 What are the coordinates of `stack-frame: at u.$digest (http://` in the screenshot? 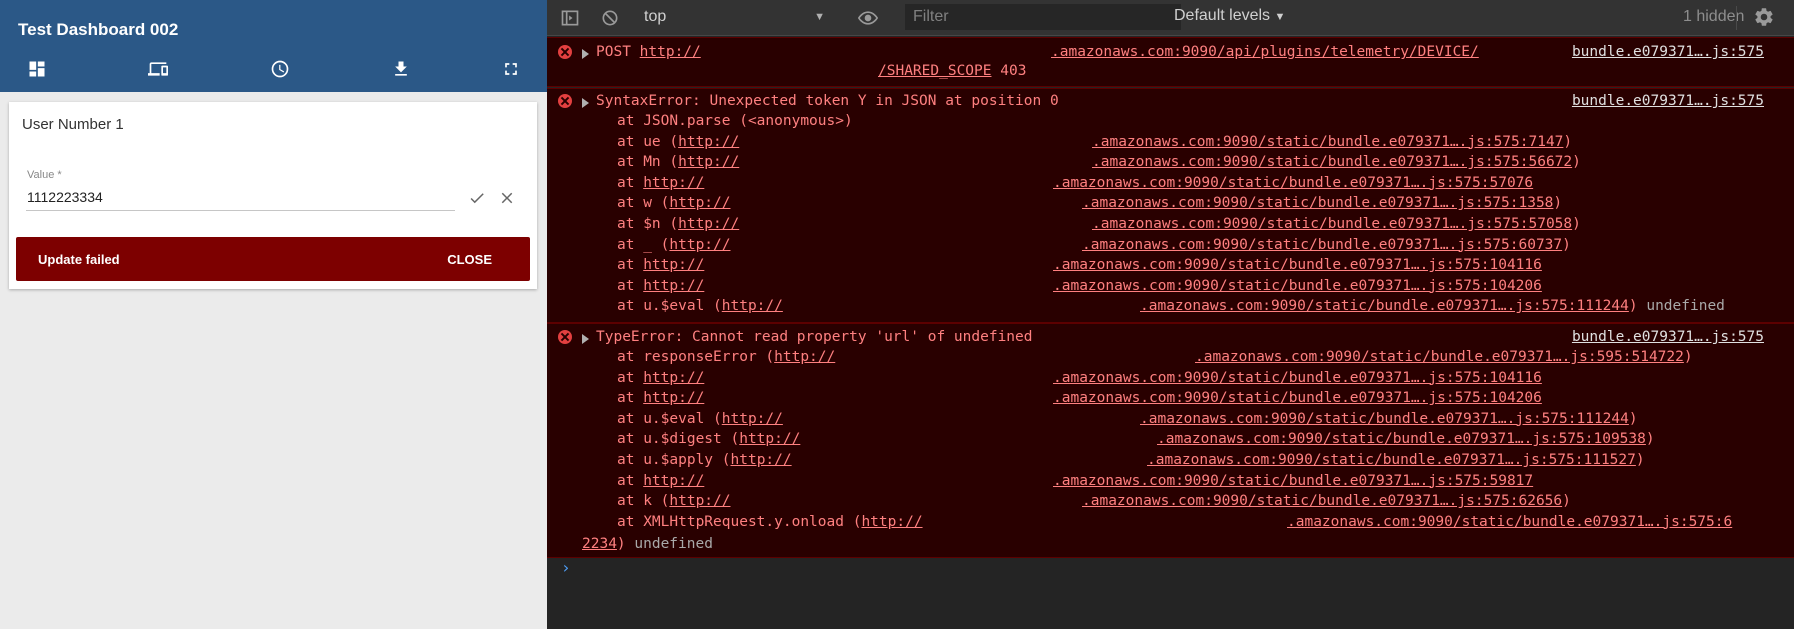 It's located at (708, 439).